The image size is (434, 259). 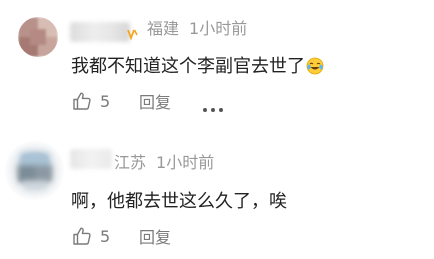 I want to click on comment-body: 我都不知道这个李副官去世了, so click(x=188, y=66).